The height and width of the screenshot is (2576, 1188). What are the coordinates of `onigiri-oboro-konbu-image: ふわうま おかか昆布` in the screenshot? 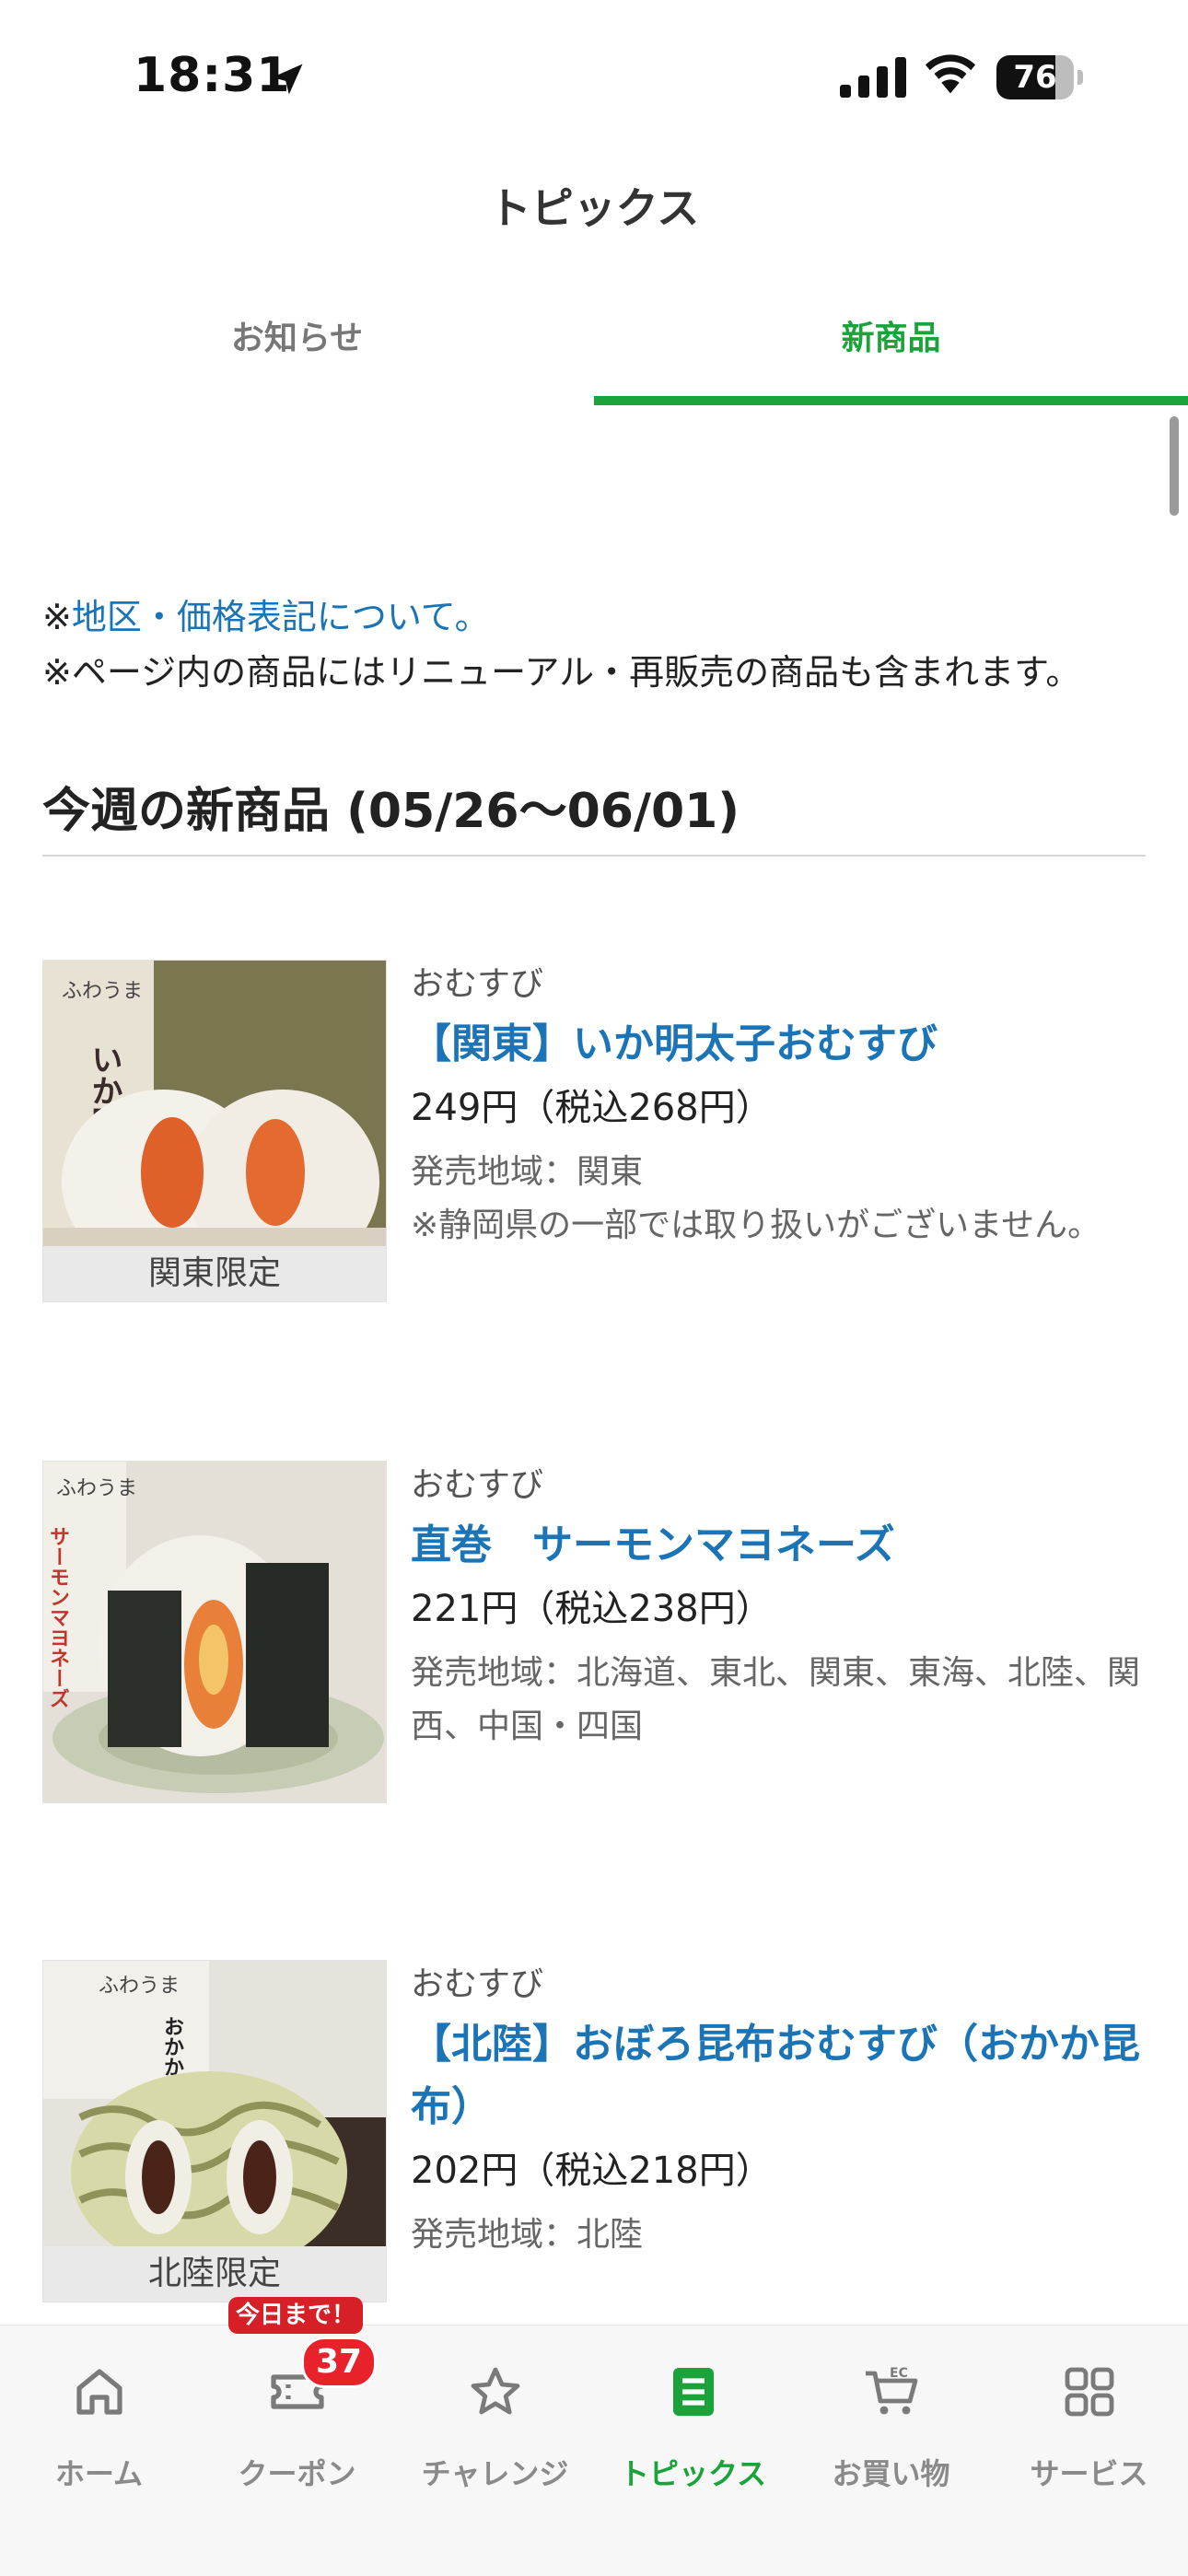 It's located at (214, 2103).